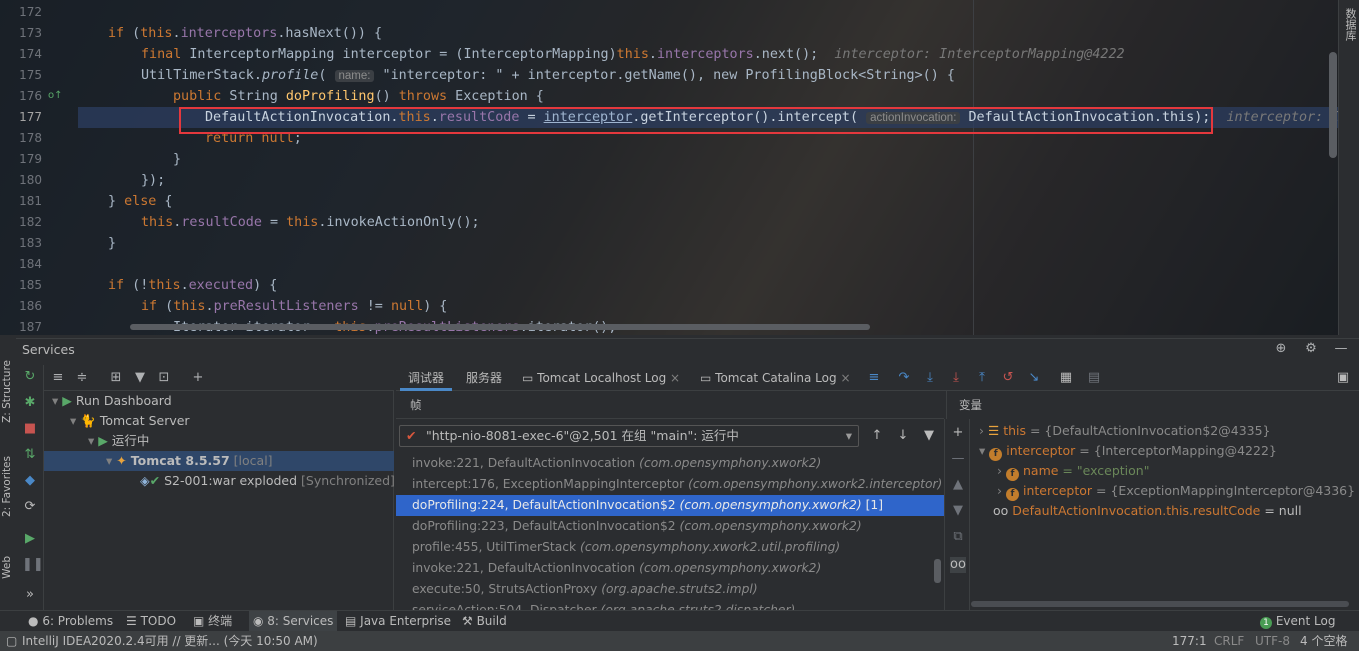 This screenshot has width=1359, height=651. What do you see at coordinates (1341, 349) in the screenshot?
I see `minimize-icon: —` at bounding box center [1341, 349].